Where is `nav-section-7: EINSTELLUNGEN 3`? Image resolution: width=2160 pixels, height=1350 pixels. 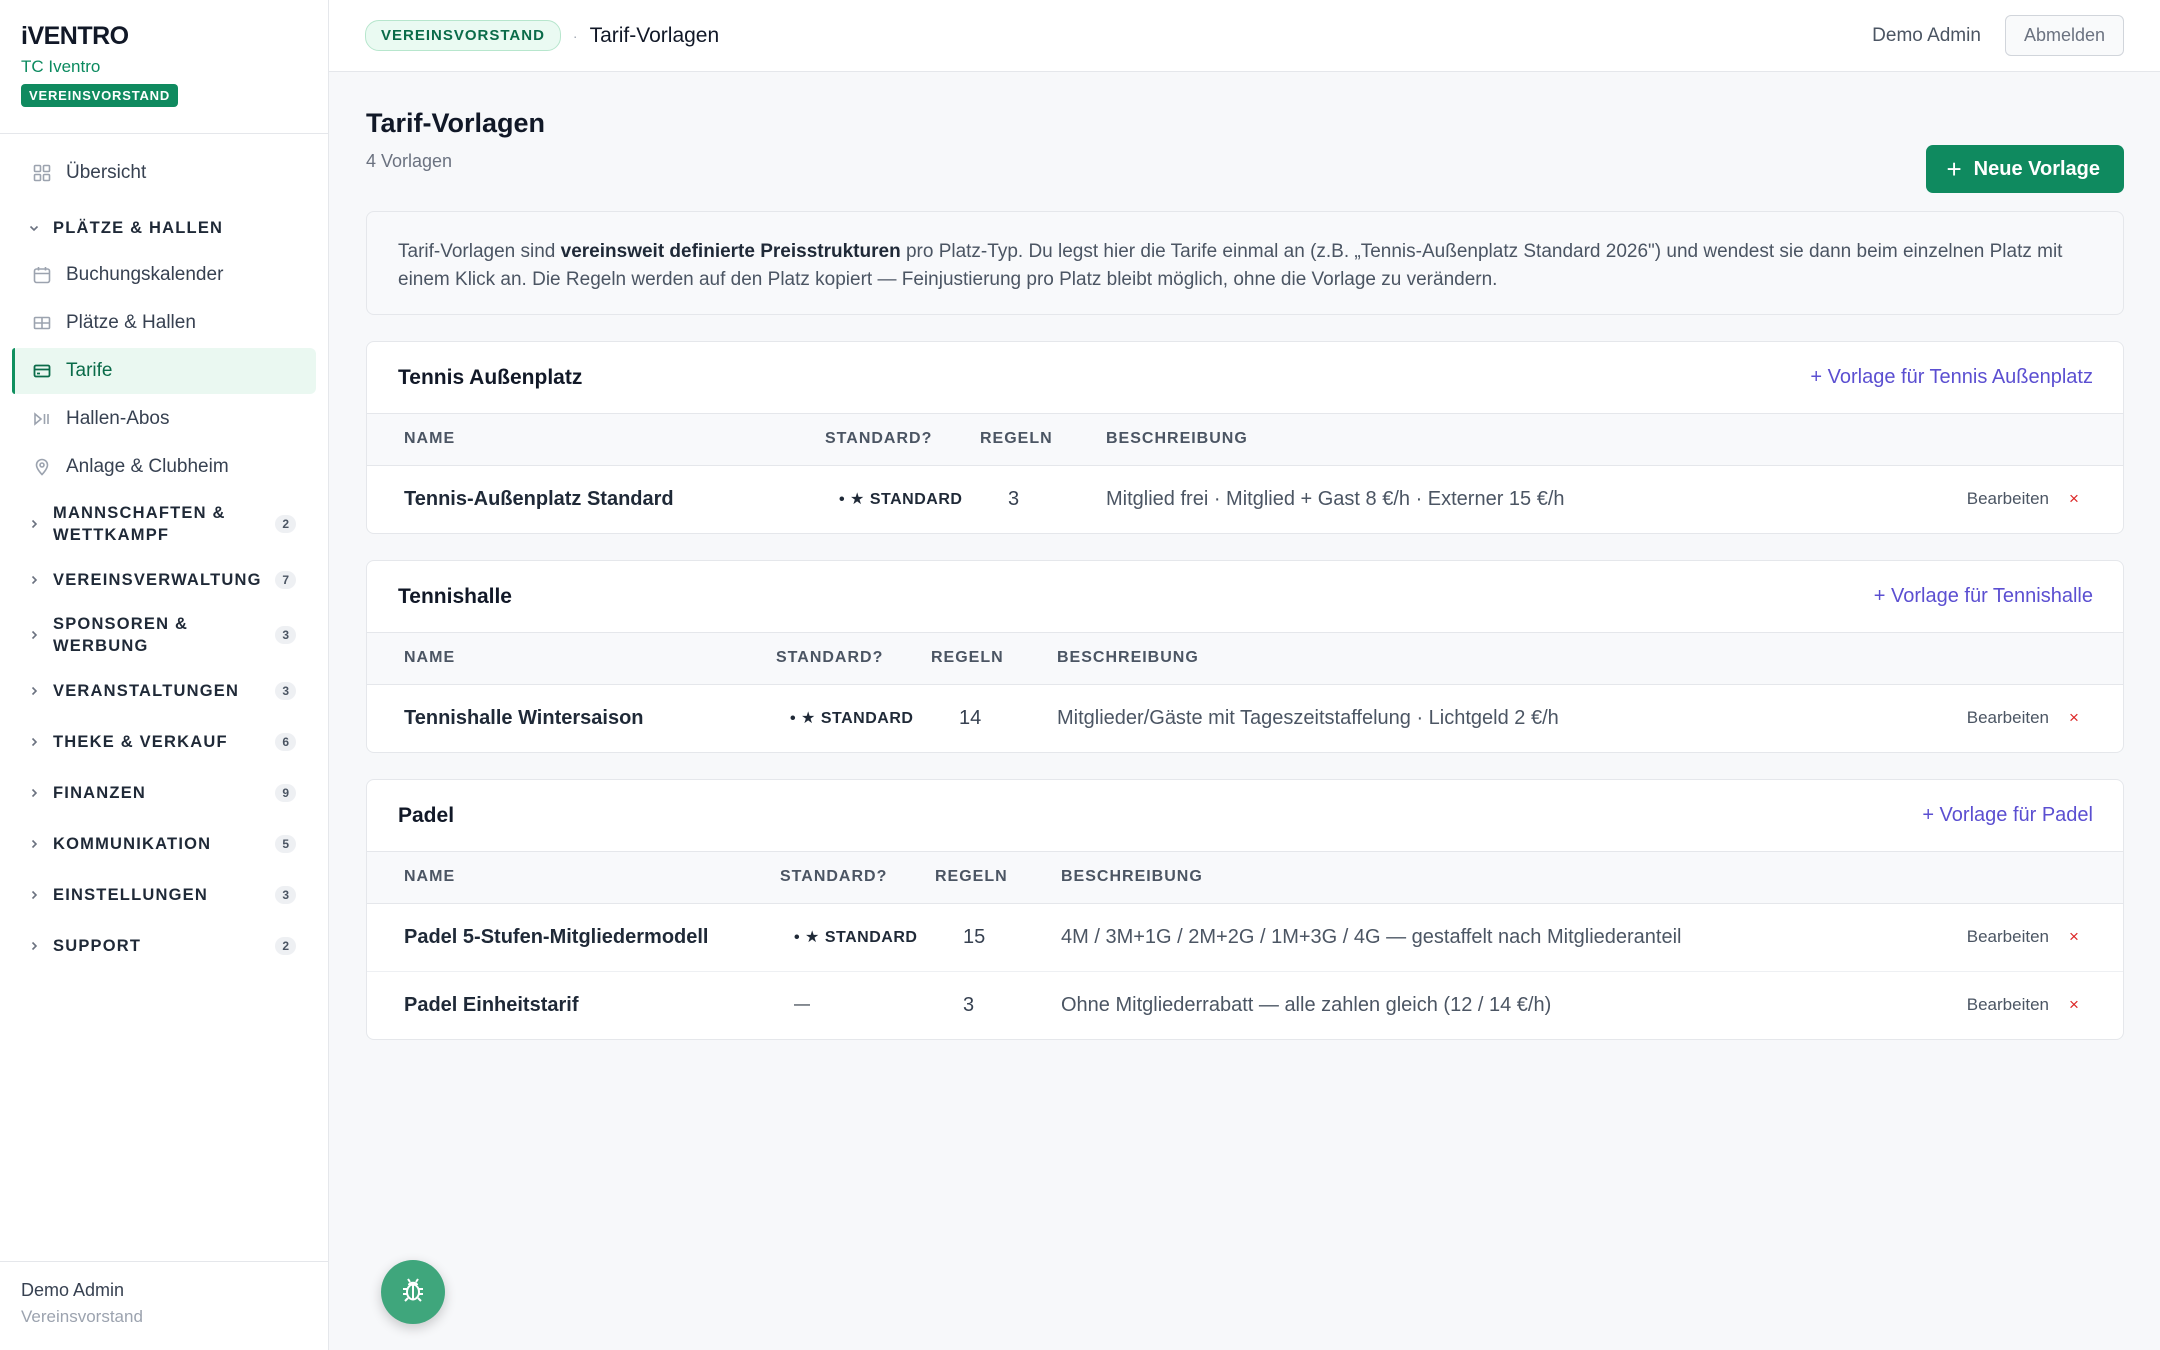 nav-section-7: EINSTELLUNGEN 3 is located at coordinates (164, 894).